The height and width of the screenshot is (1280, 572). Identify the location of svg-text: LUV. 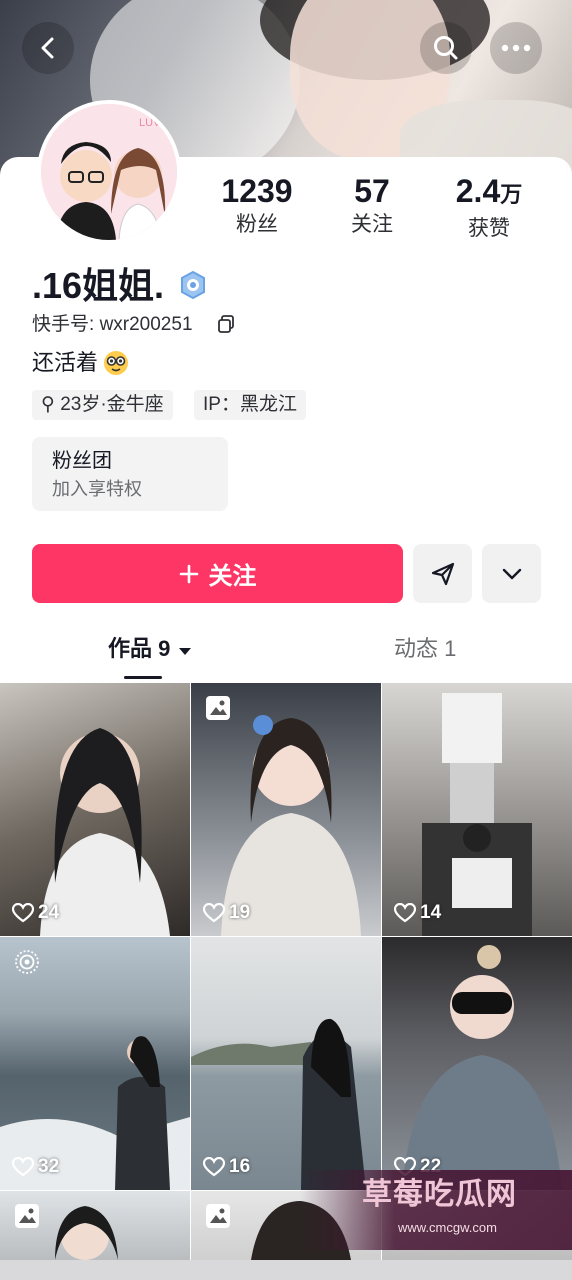
(150, 123).